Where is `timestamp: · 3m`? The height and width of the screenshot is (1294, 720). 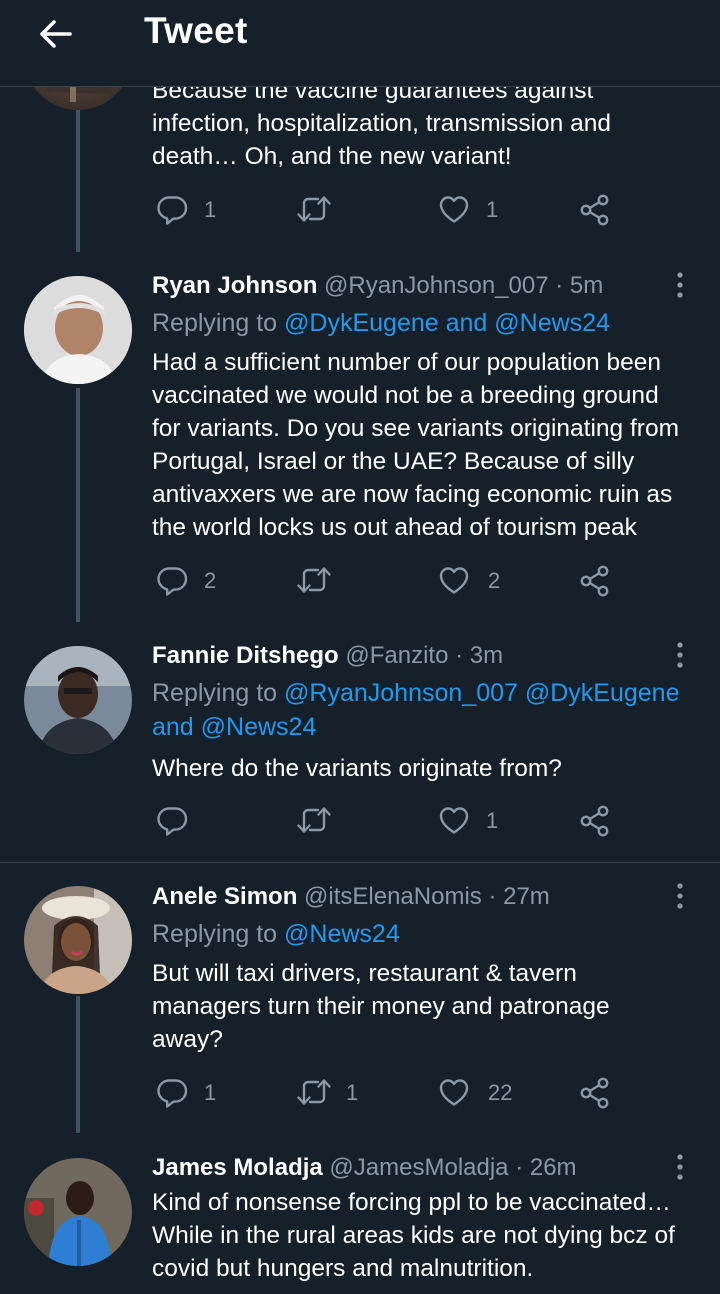
timestamp: · 3m is located at coordinates (479, 655).